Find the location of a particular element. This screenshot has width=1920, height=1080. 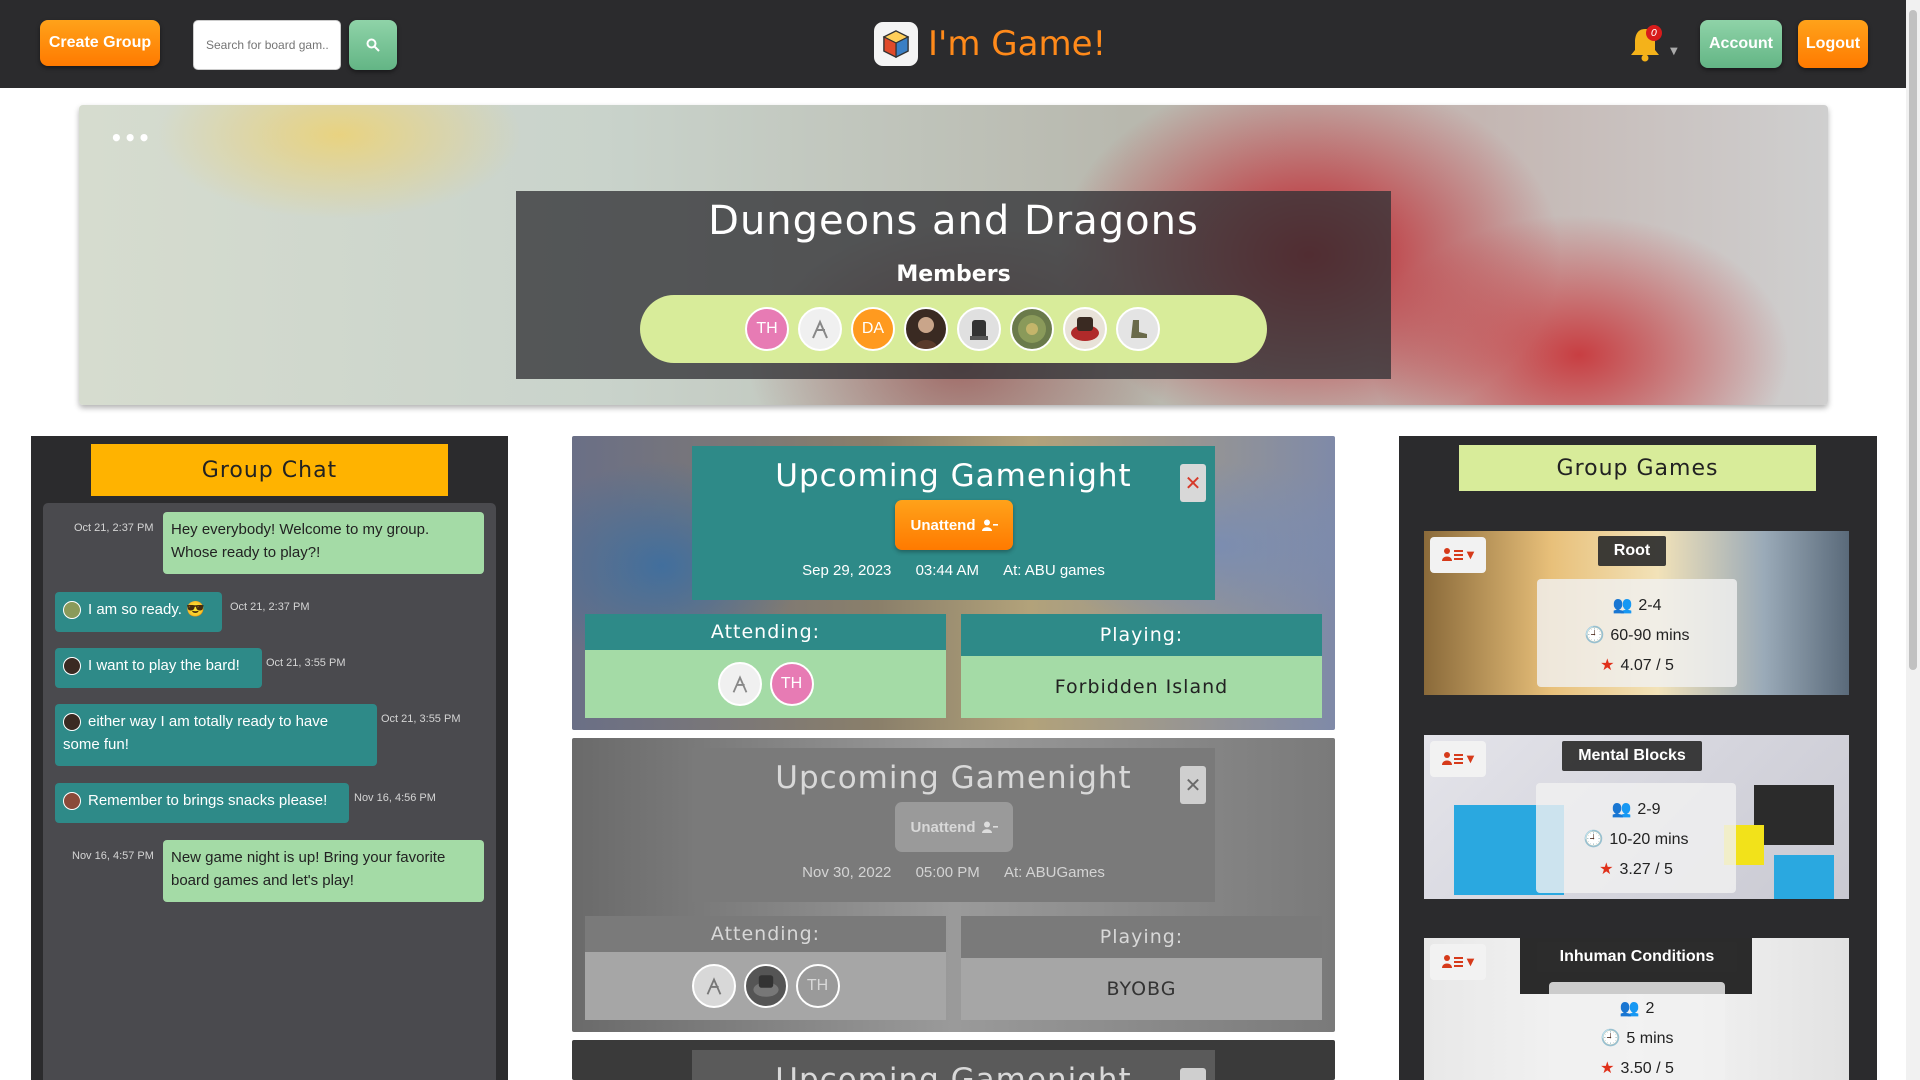

group-games-title: Group Games is located at coordinates (1637, 468).